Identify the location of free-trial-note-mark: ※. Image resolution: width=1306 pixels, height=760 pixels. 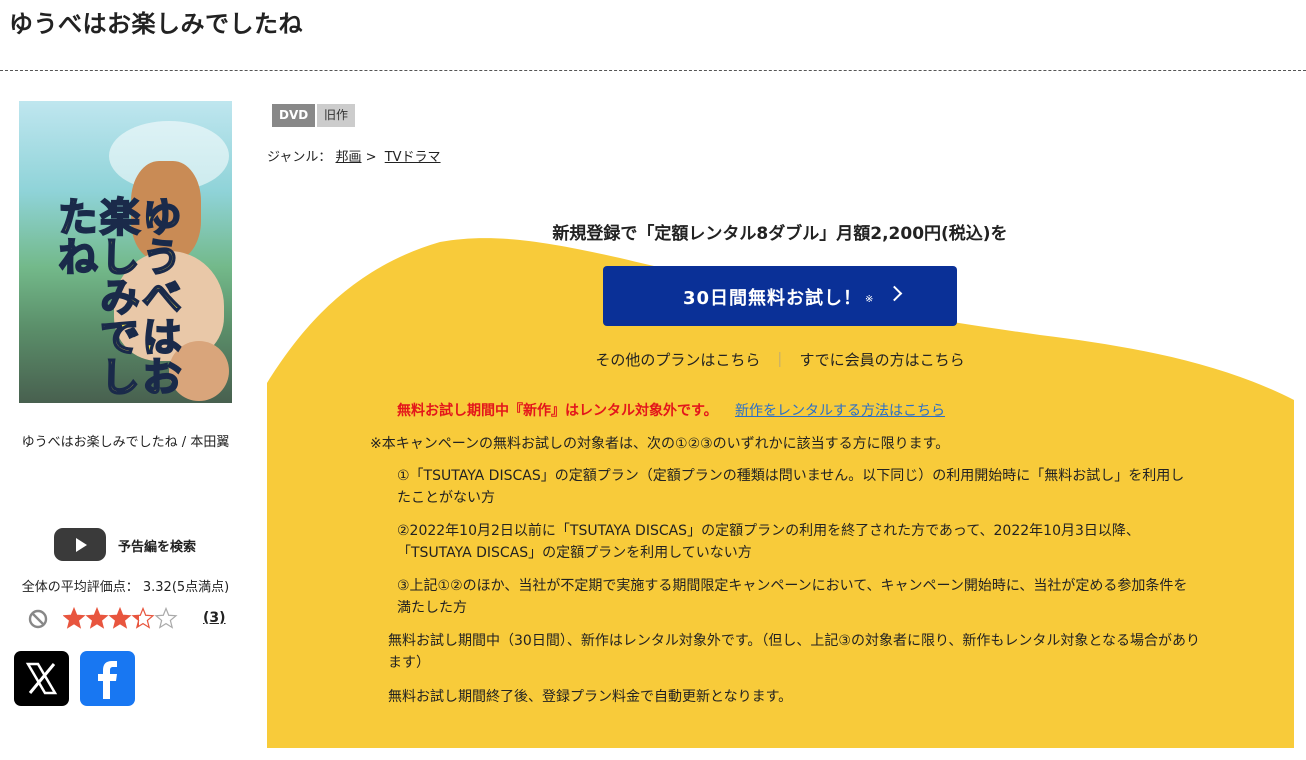
(869, 299).